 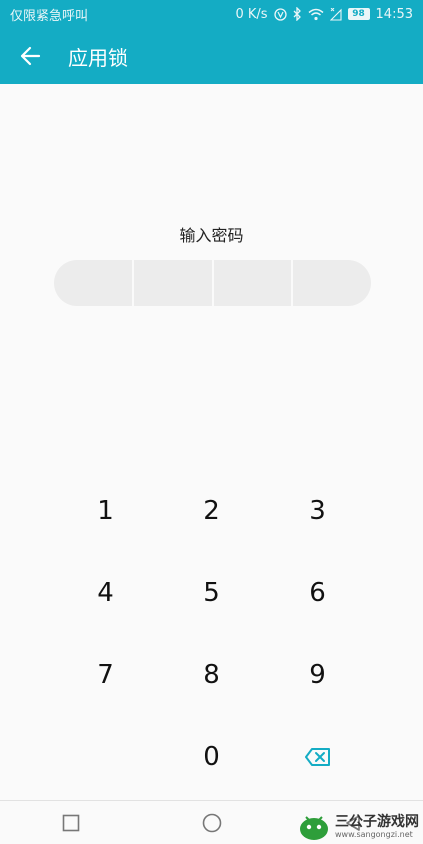 What do you see at coordinates (297, 14) in the screenshot?
I see `bluetooth-icon` at bounding box center [297, 14].